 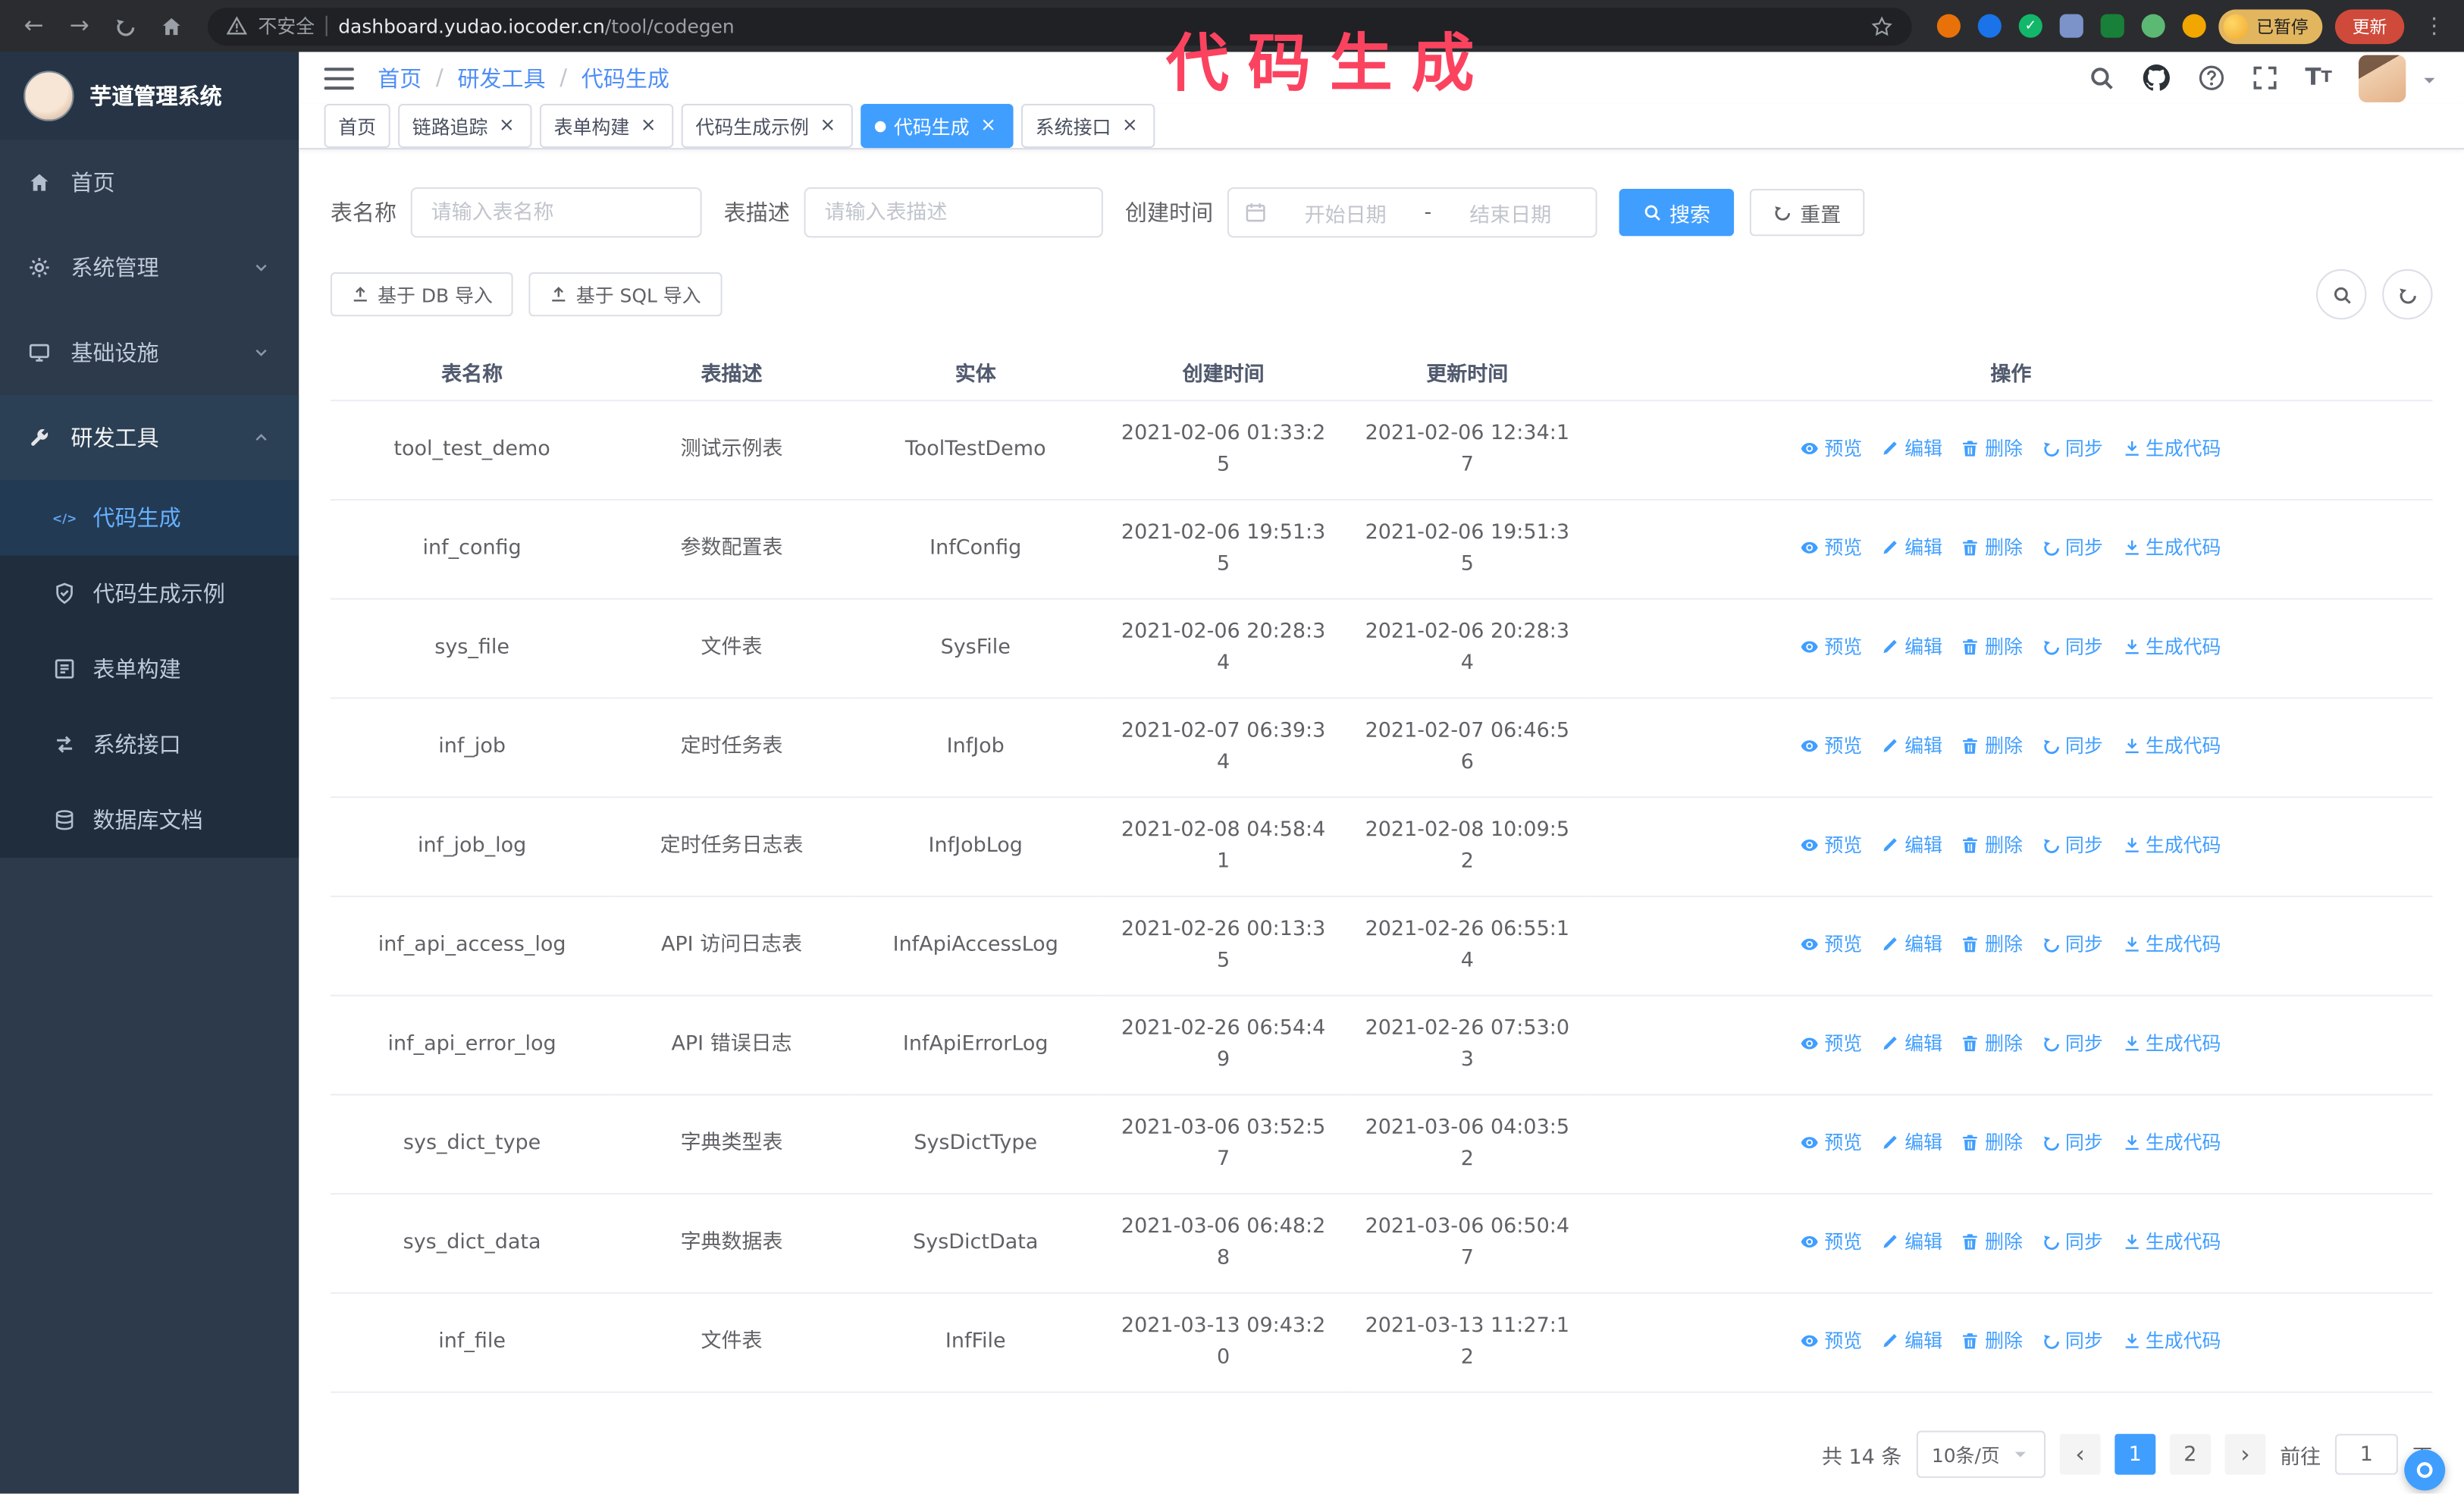 I want to click on breadcrumb-item: 代码生成, so click(x=626, y=78).